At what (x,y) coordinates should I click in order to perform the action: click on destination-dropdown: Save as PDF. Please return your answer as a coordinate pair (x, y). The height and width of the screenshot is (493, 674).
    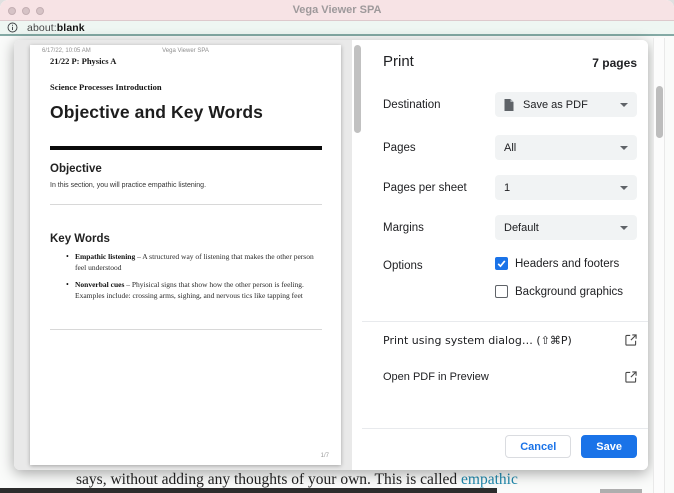
    Looking at the image, I should click on (566, 104).